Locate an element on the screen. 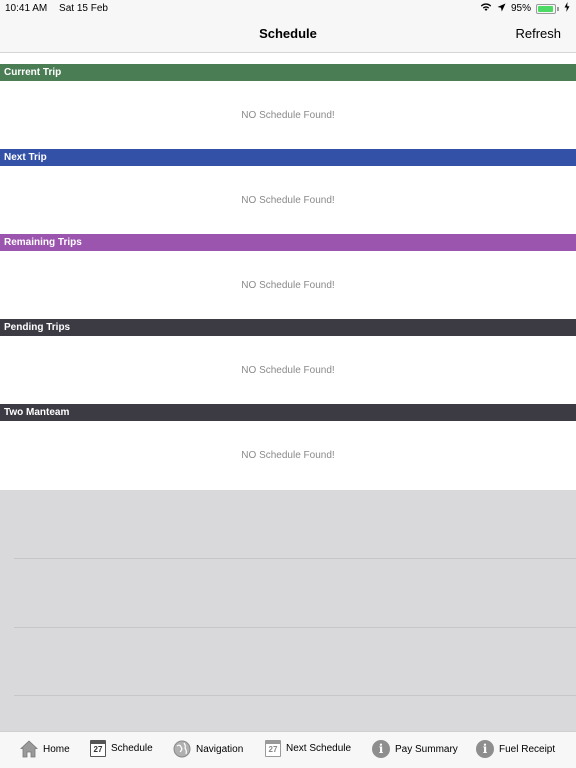  section-header: Current Trip is located at coordinates (288, 72).